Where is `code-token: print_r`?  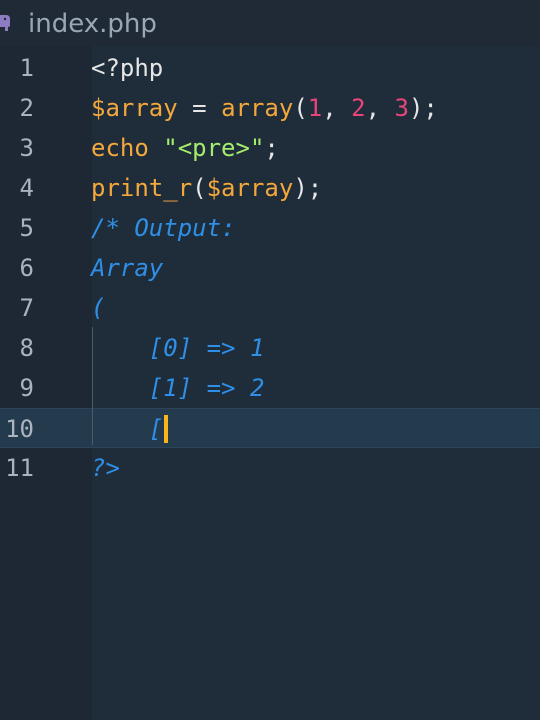 code-token: print_r is located at coordinates (142, 188).